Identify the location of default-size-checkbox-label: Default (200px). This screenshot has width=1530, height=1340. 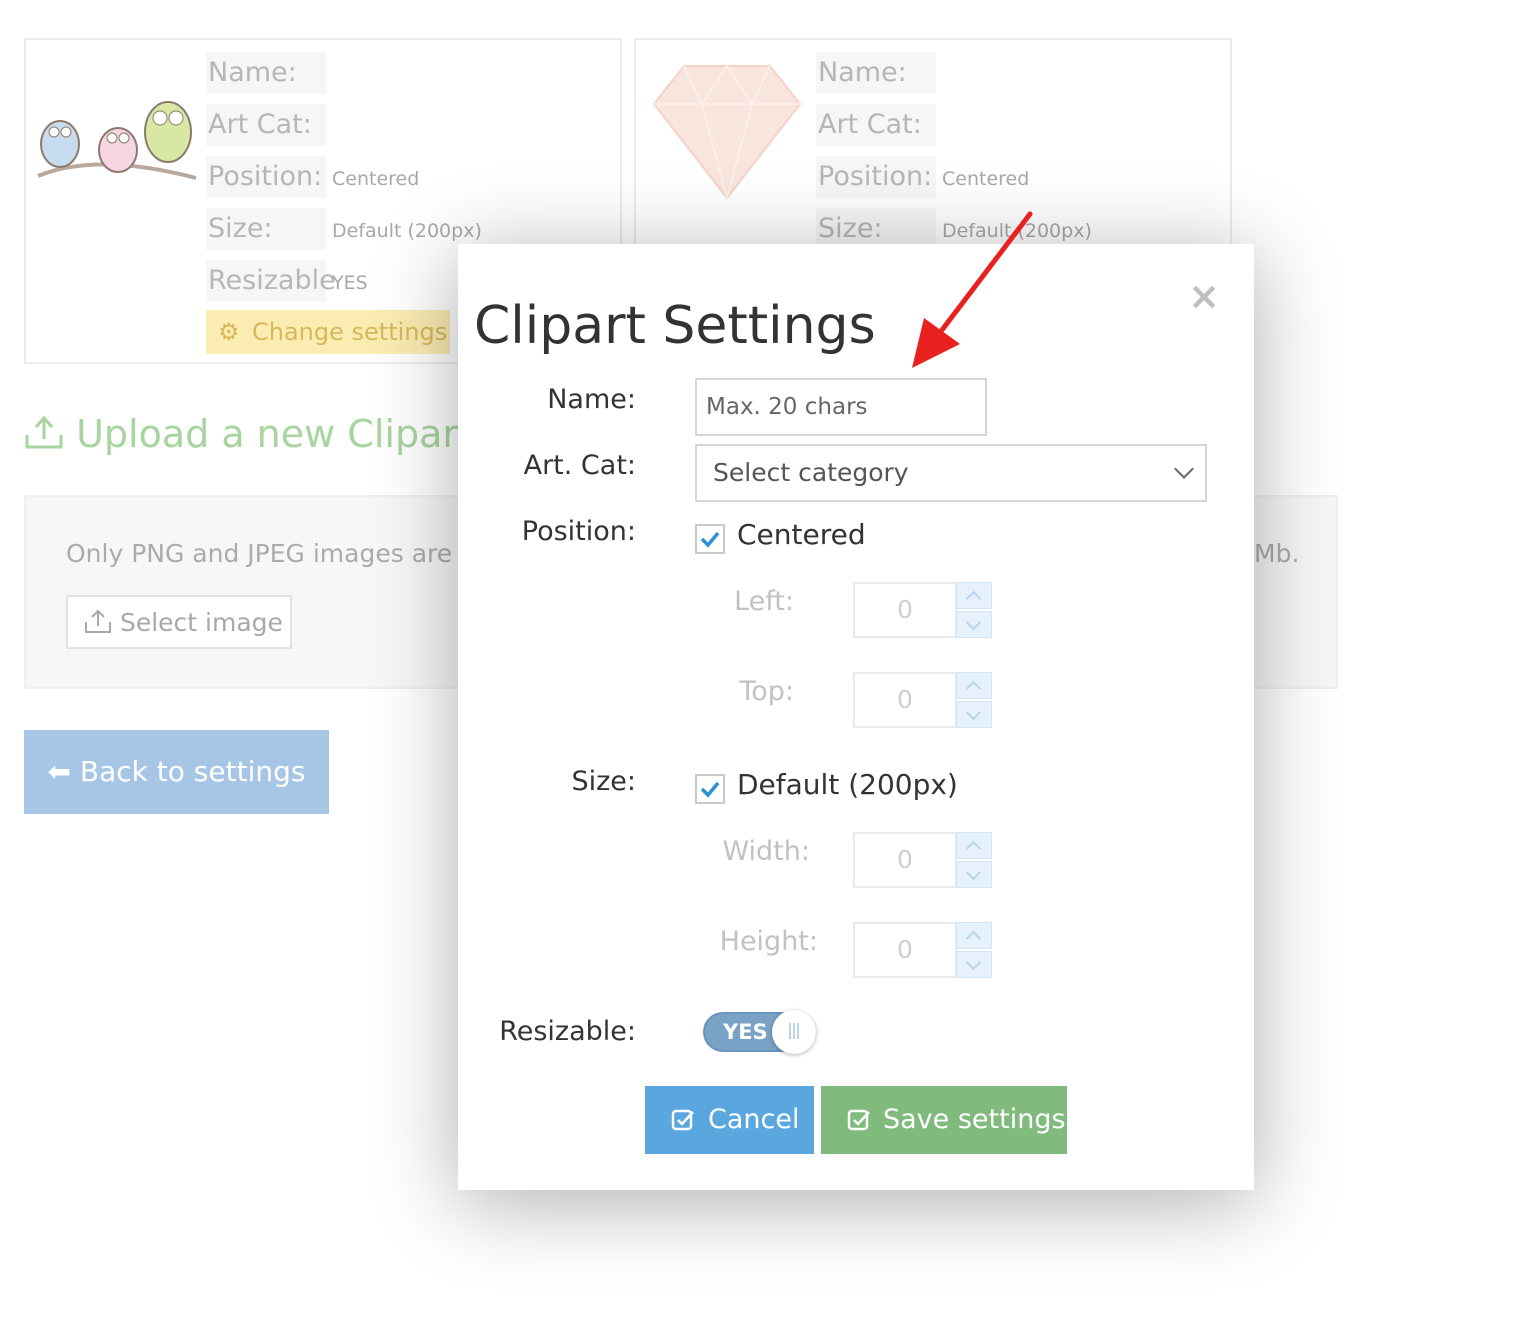
(847, 784).